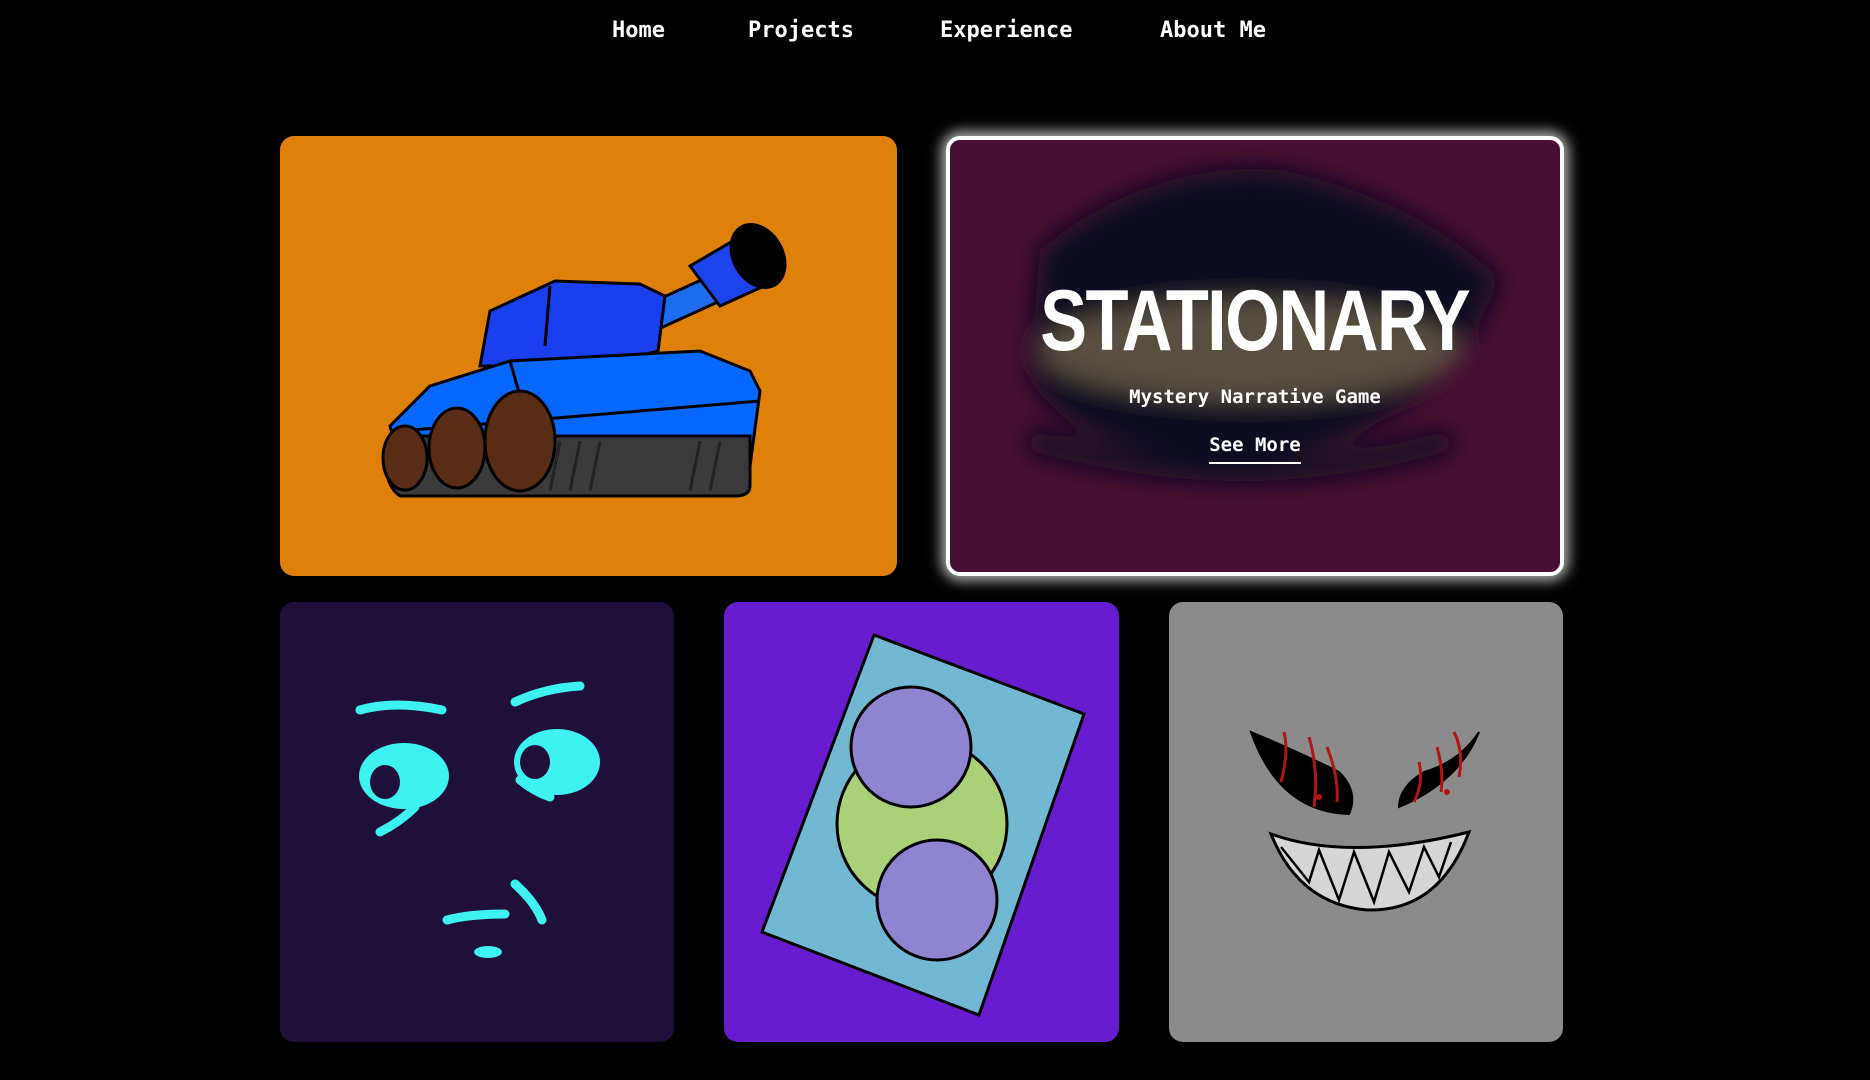 The image size is (1870, 1080). What do you see at coordinates (1006, 30) in the screenshot?
I see `nav-experience-link: Experience` at bounding box center [1006, 30].